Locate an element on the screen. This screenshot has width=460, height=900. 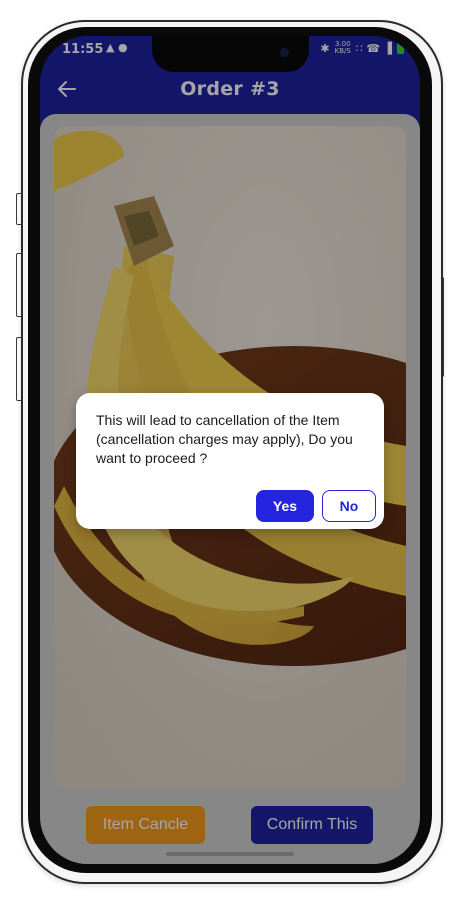
no-button: No is located at coordinates (349, 506).